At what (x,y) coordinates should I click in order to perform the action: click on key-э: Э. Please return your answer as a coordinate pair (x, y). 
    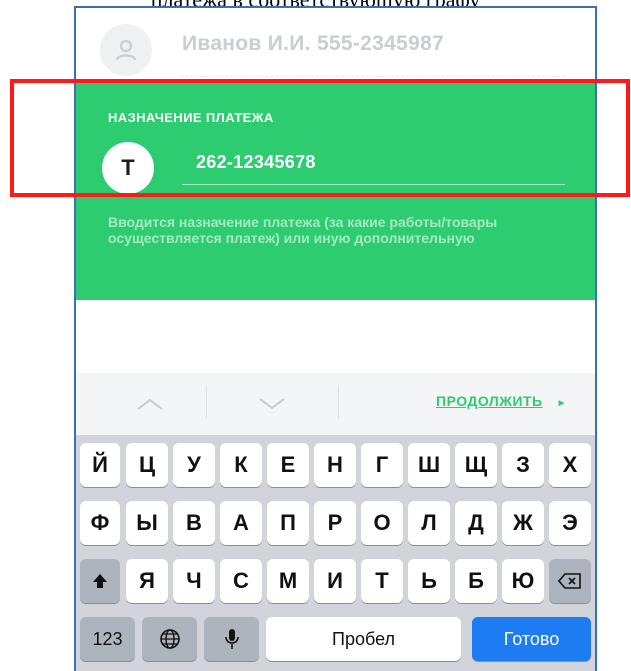
    Looking at the image, I should click on (570, 523).